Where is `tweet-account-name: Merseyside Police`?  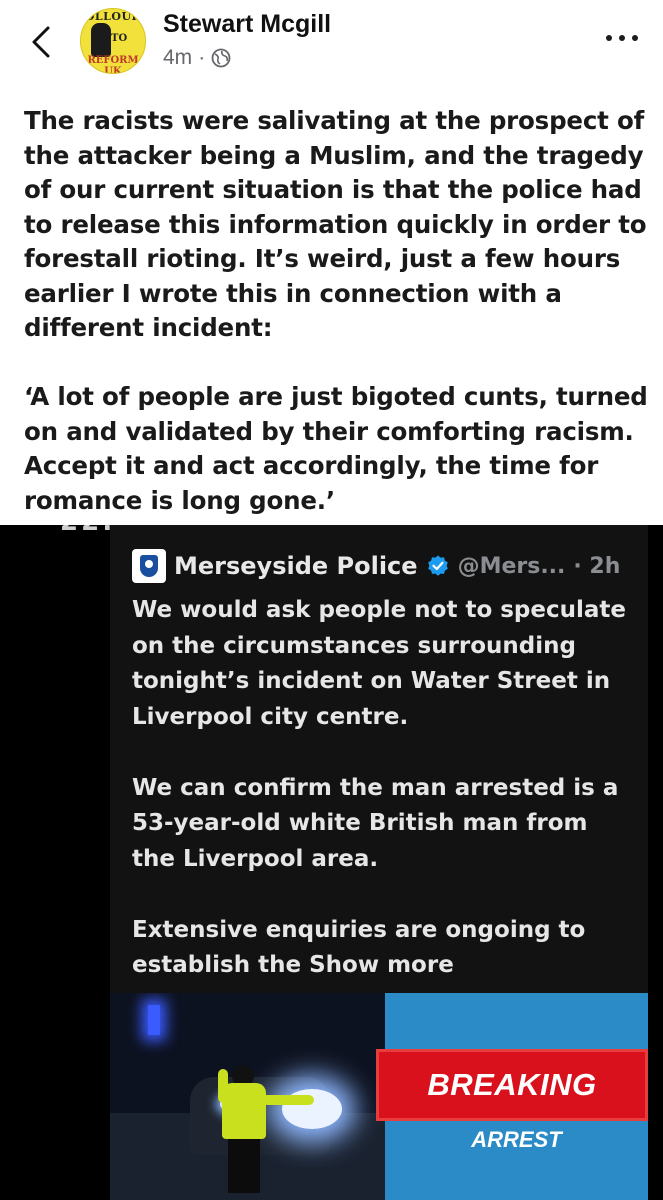 tweet-account-name: Merseyside Police is located at coordinates (296, 566).